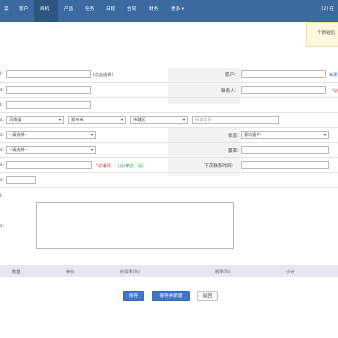 The height and width of the screenshot is (338, 338). I want to click on status-label: 状态:, so click(233, 136).